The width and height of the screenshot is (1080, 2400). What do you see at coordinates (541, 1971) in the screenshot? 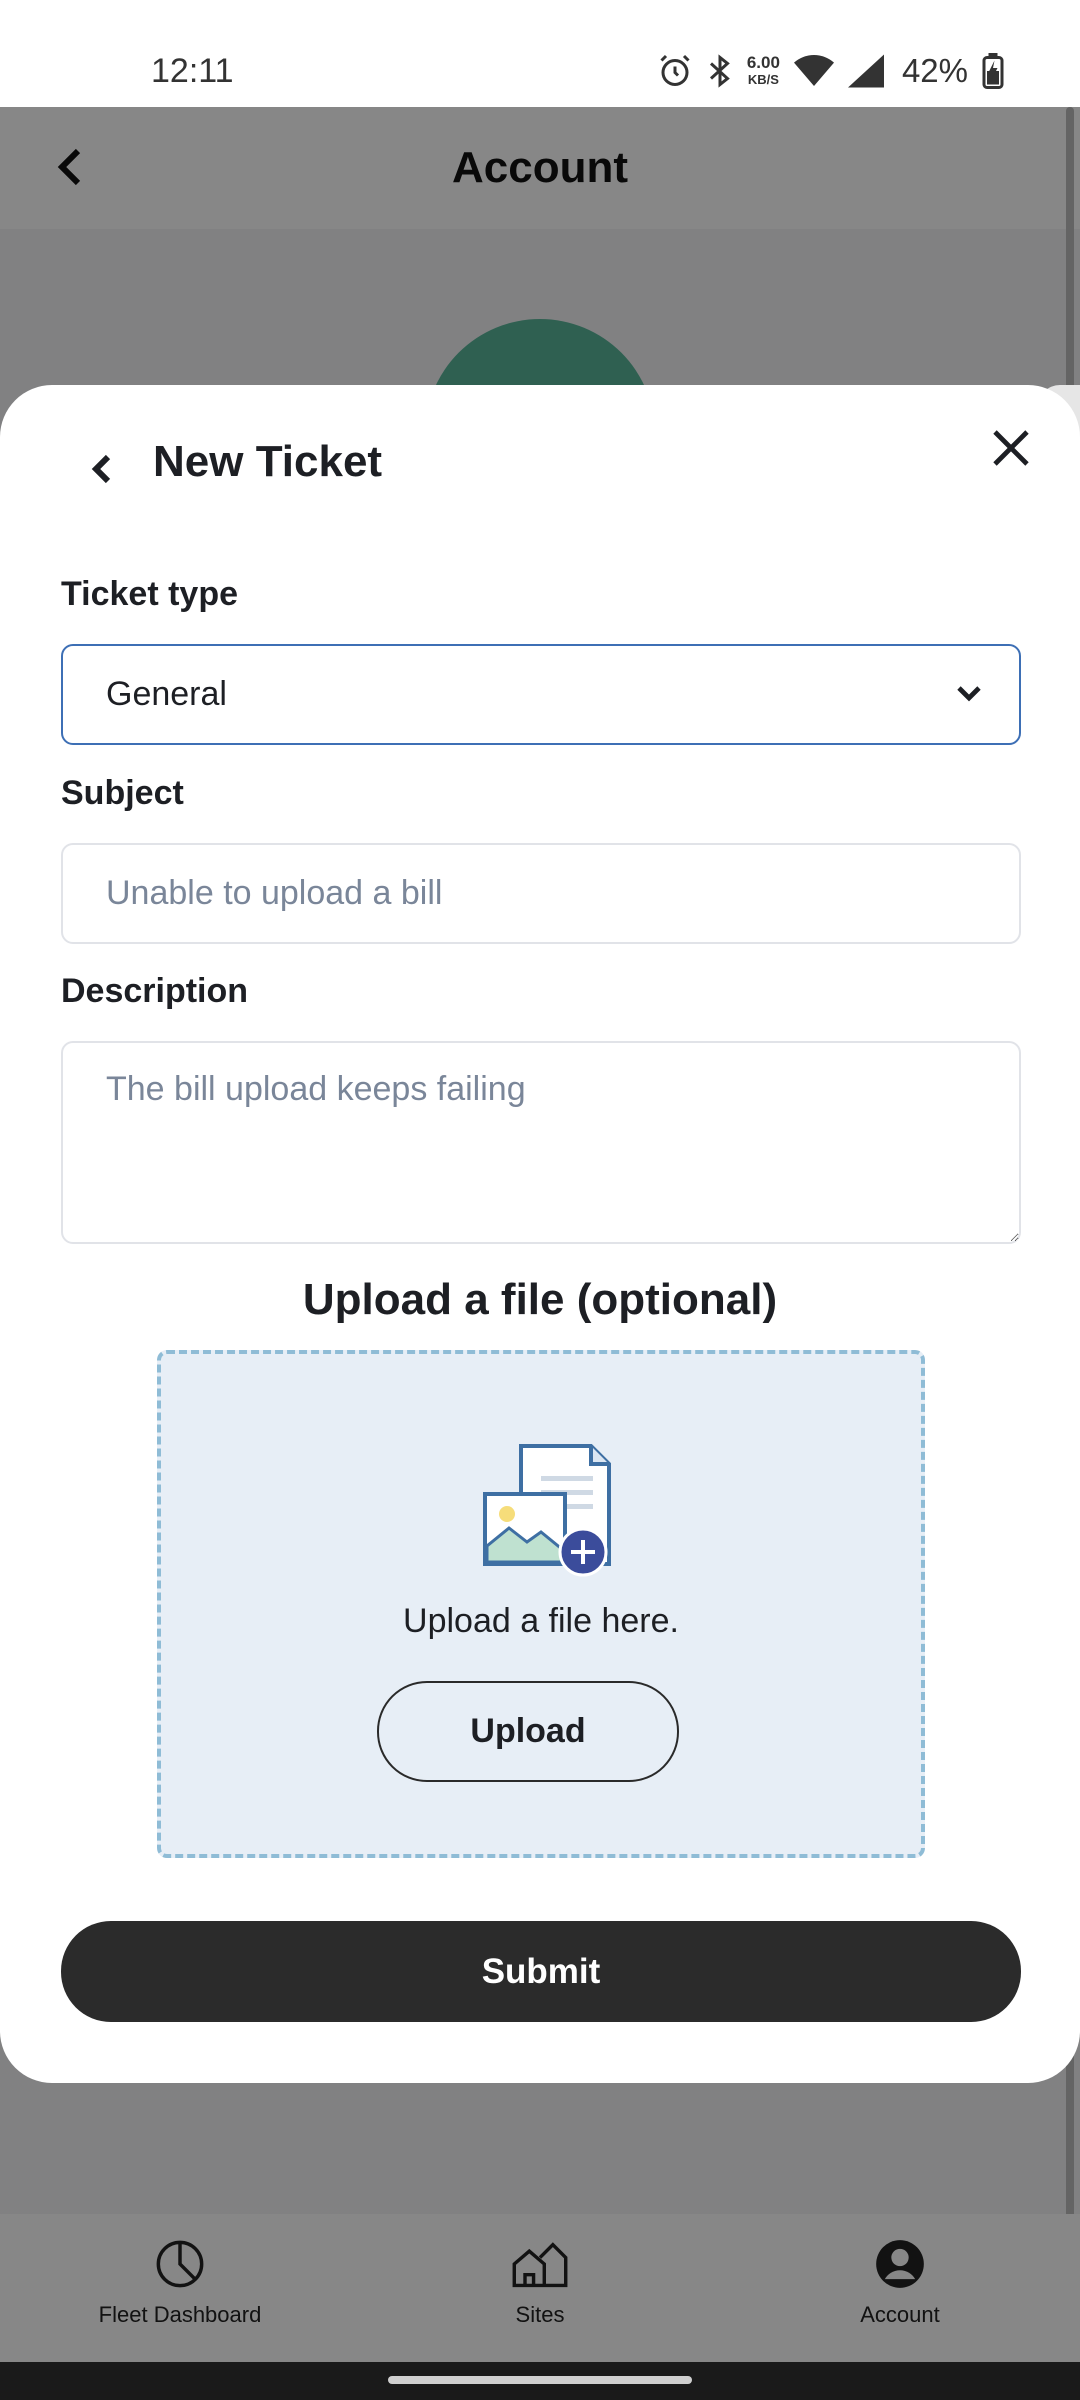
I see `submit-button: Submit` at bounding box center [541, 1971].